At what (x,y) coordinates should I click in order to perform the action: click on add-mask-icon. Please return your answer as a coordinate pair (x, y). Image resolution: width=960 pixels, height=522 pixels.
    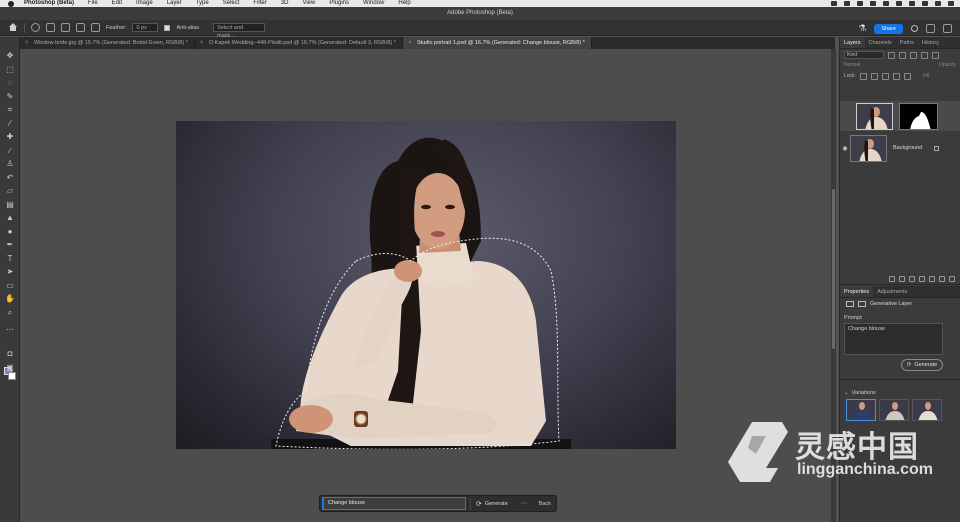
    Looking at the image, I should click on (912, 278).